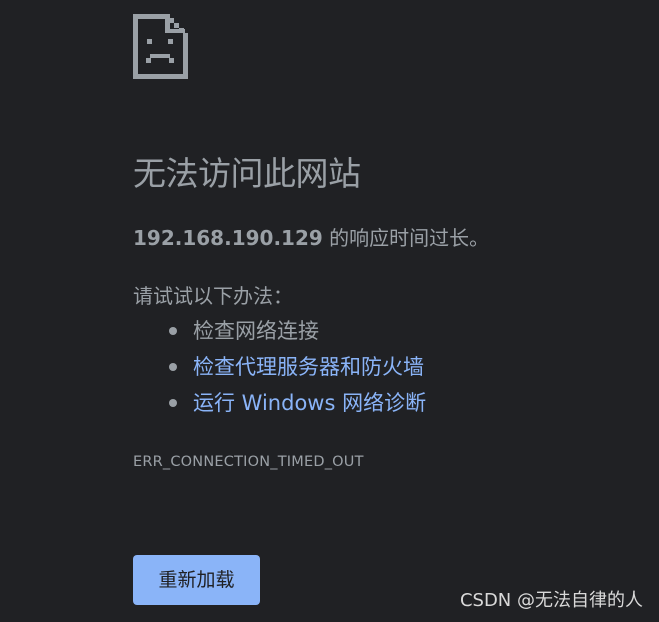 This screenshot has height=622, width=659. I want to click on suggestions-list: 检查网络连接 检查代理服务器和防火墙 运行 Windows 网络诊断, so click(279, 369).